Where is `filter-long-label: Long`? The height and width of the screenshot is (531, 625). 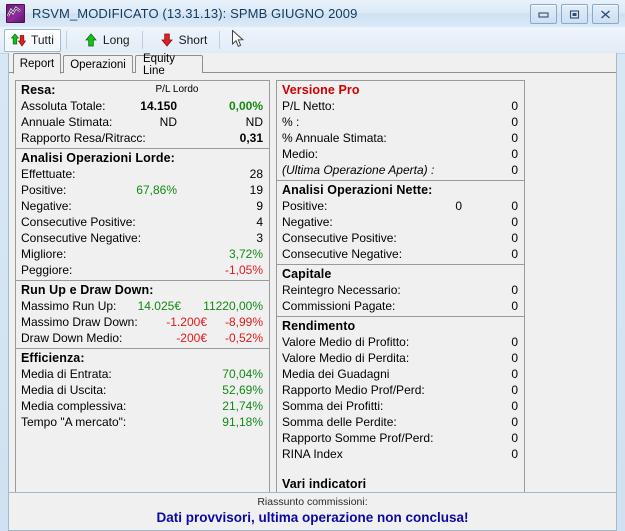 filter-long-label: Long is located at coordinates (116, 40).